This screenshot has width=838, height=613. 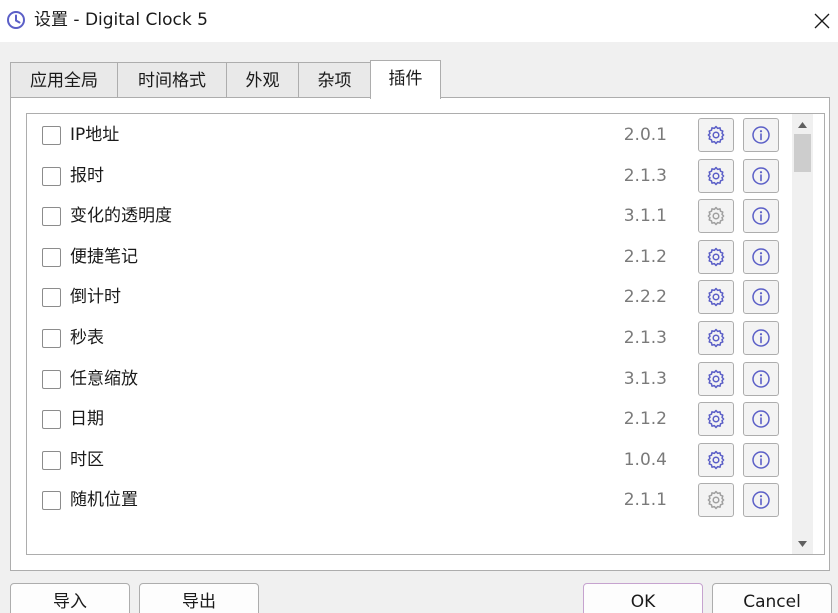 What do you see at coordinates (645, 500) in the screenshot?
I see `plugin-version: 2.1.1` at bounding box center [645, 500].